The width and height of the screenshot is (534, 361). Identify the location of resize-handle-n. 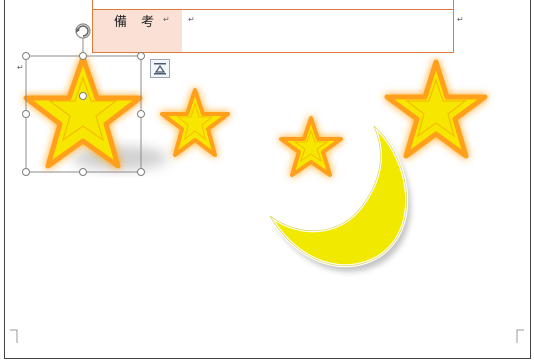
(83, 56).